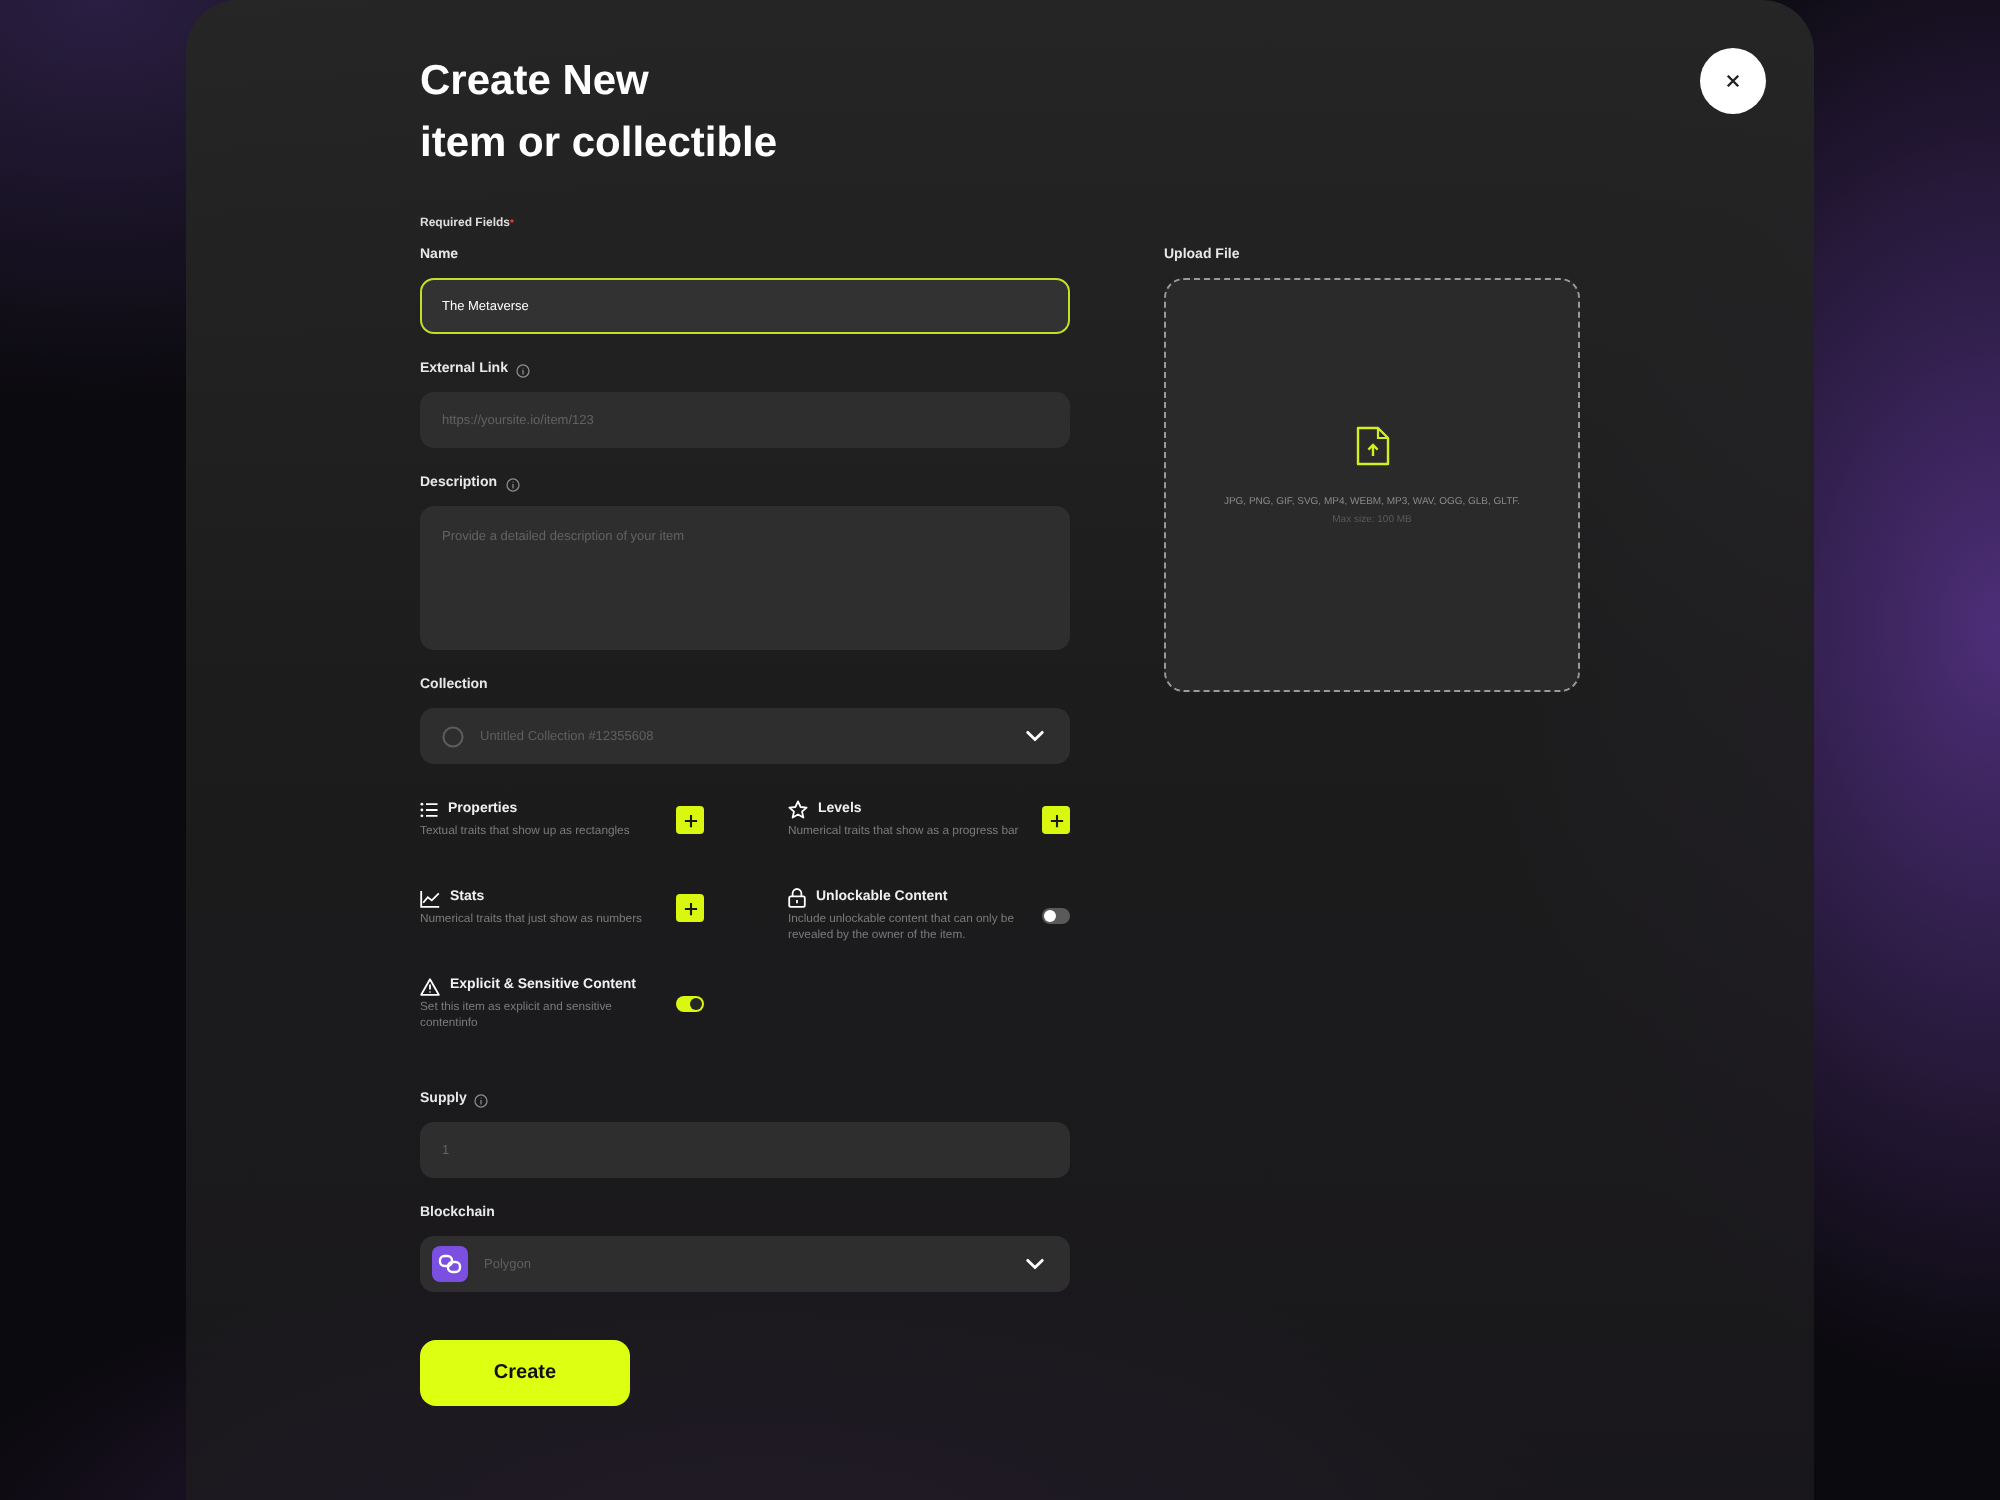 Image resolution: width=2000 pixels, height=1500 pixels. What do you see at coordinates (798, 810) in the screenshot?
I see `star-icon` at bounding box center [798, 810].